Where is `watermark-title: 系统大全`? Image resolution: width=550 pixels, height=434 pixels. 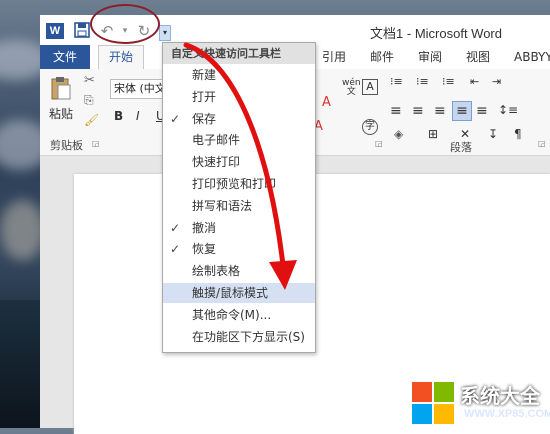
watermark-title: 系统大全 is located at coordinates (500, 396).